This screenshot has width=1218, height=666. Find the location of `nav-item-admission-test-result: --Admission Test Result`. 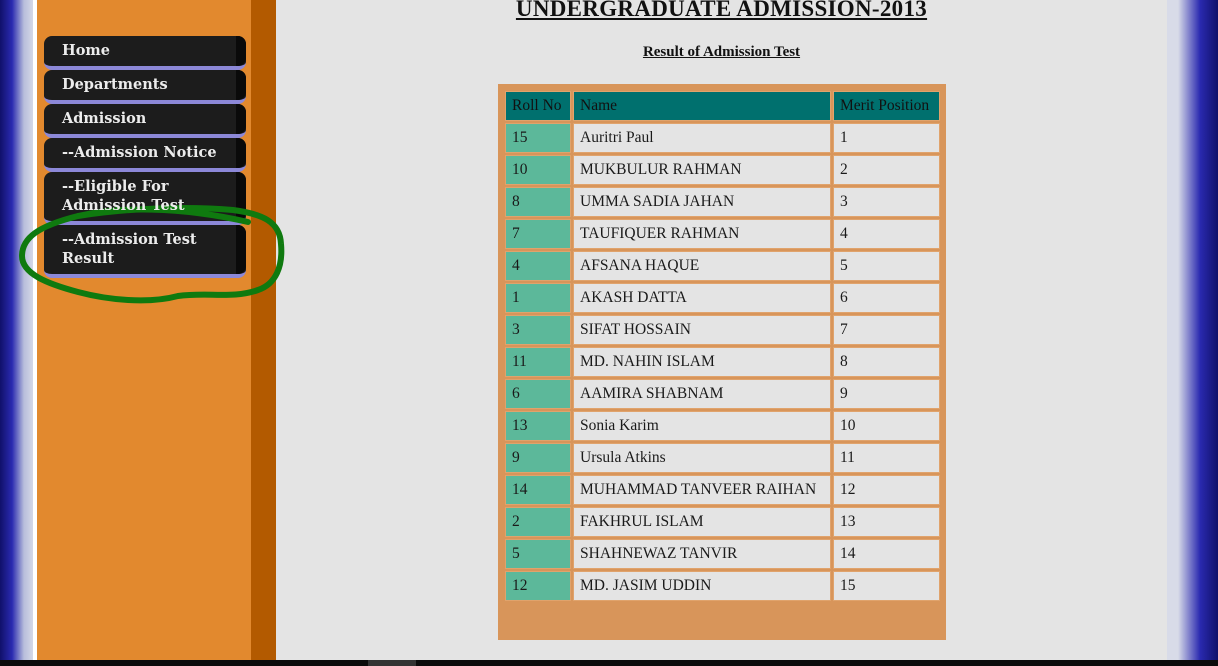

nav-item-admission-test-result: --Admission Test Result is located at coordinates (145, 251).